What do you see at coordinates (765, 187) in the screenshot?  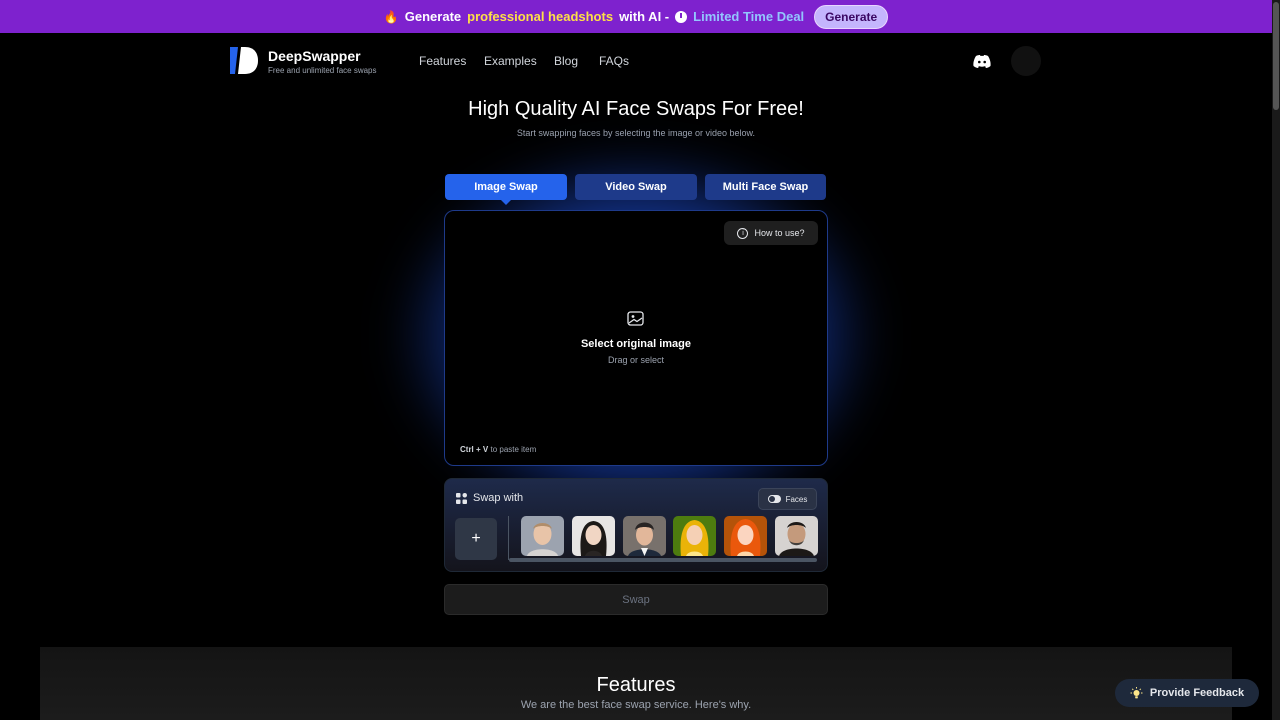 I see `tab-multi-face-swap: Multi Face Swap` at bounding box center [765, 187].